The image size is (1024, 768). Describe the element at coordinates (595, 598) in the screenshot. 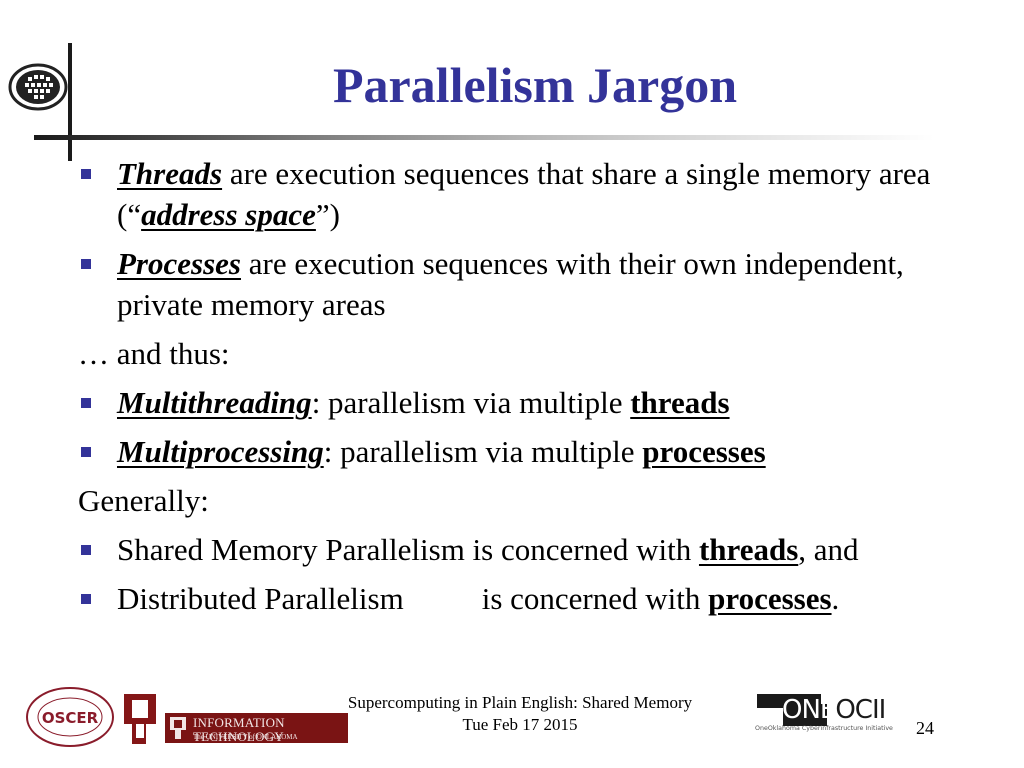

I see `body-text: is concerned with` at that location.